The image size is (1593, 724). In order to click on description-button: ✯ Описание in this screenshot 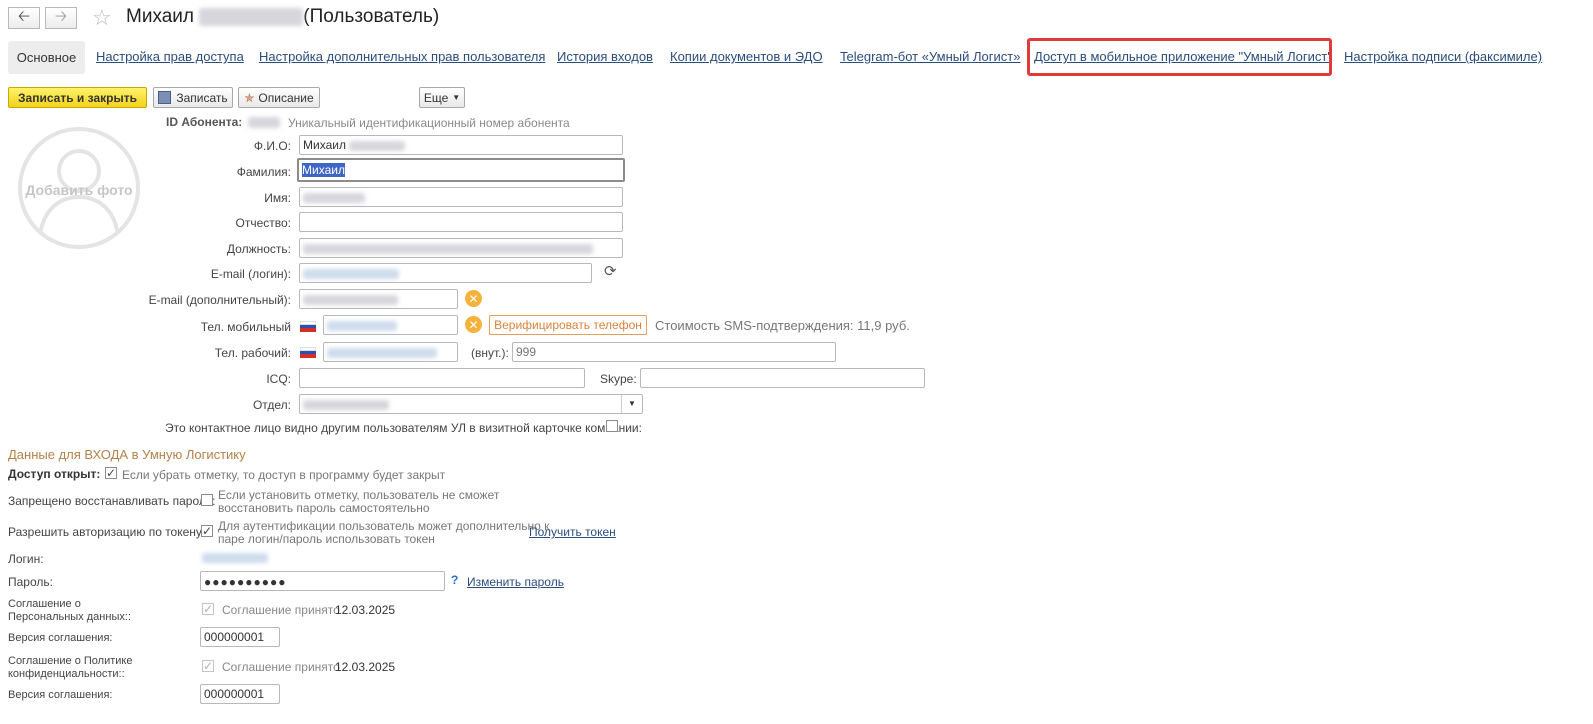, I will do `click(279, 97)`.